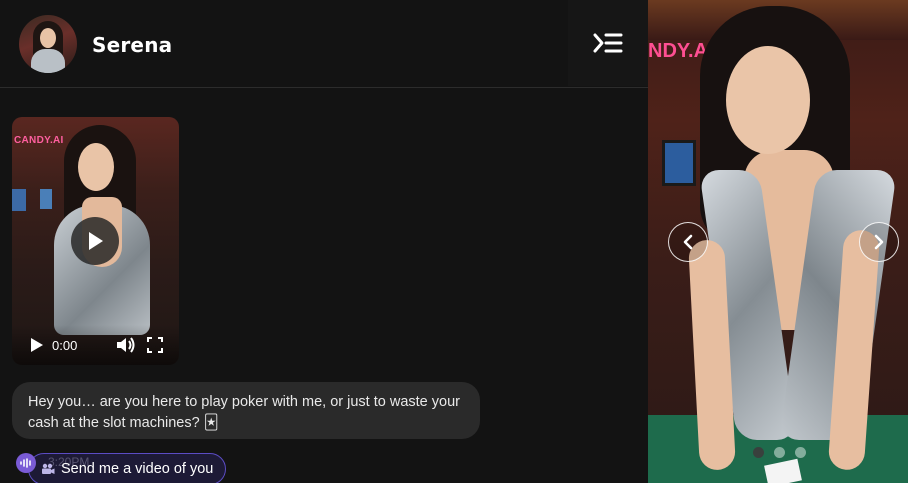 The image size is (908, 483). I want to click on suggestion-label: Send me a video of you, so click(137, 469).